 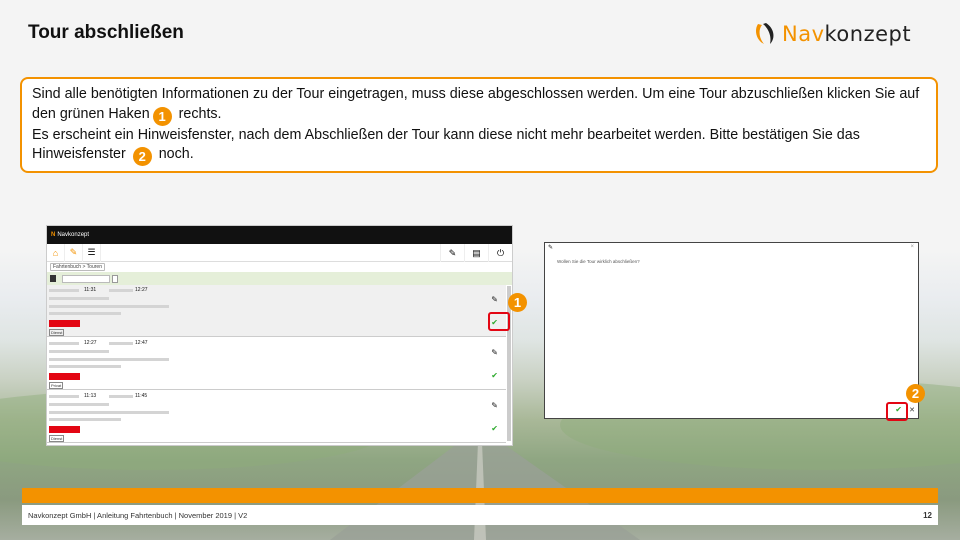 I want to click on logo-mark-icon, so click(x=765, y=33).